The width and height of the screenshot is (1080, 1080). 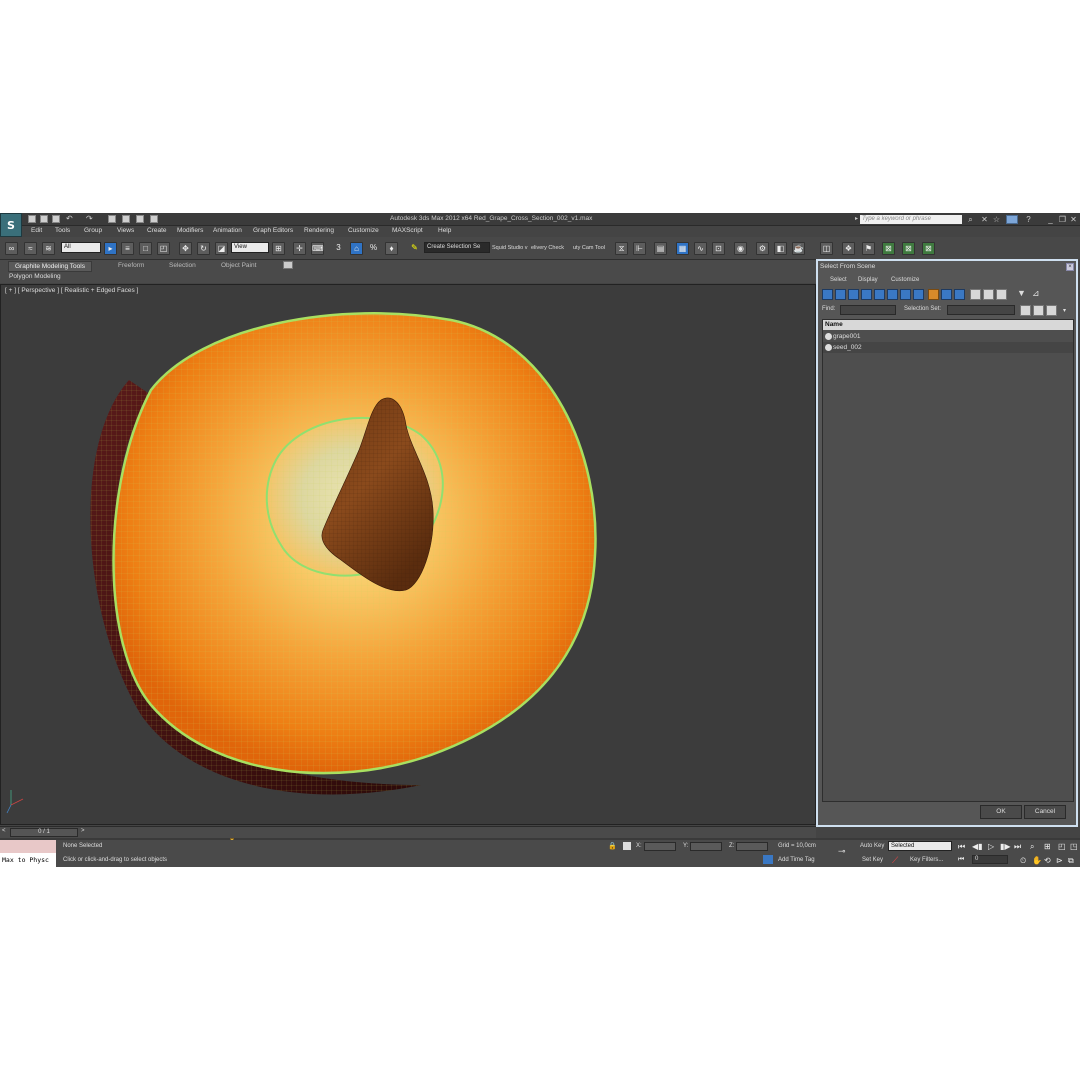 What do you see at coordinates (895, 860) in the screenshot?
I see `set-key-icon: ⟋` at bounding box center [895, 860].